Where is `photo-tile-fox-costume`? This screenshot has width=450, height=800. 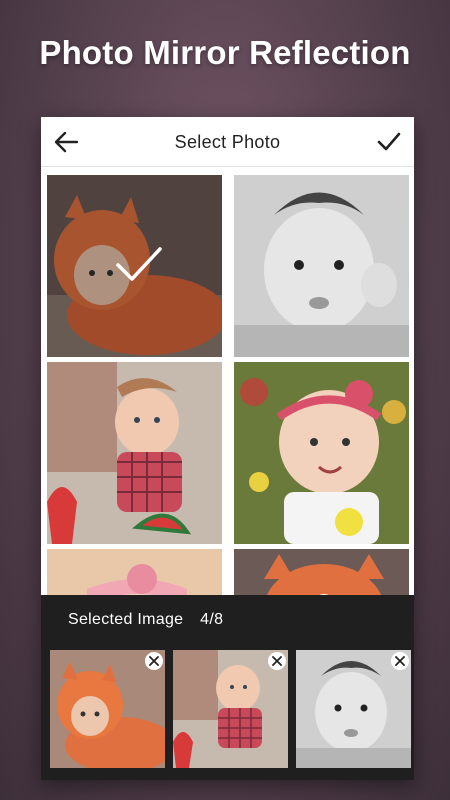 photo-tile-fox-costume is located at coordinates (134, 266).